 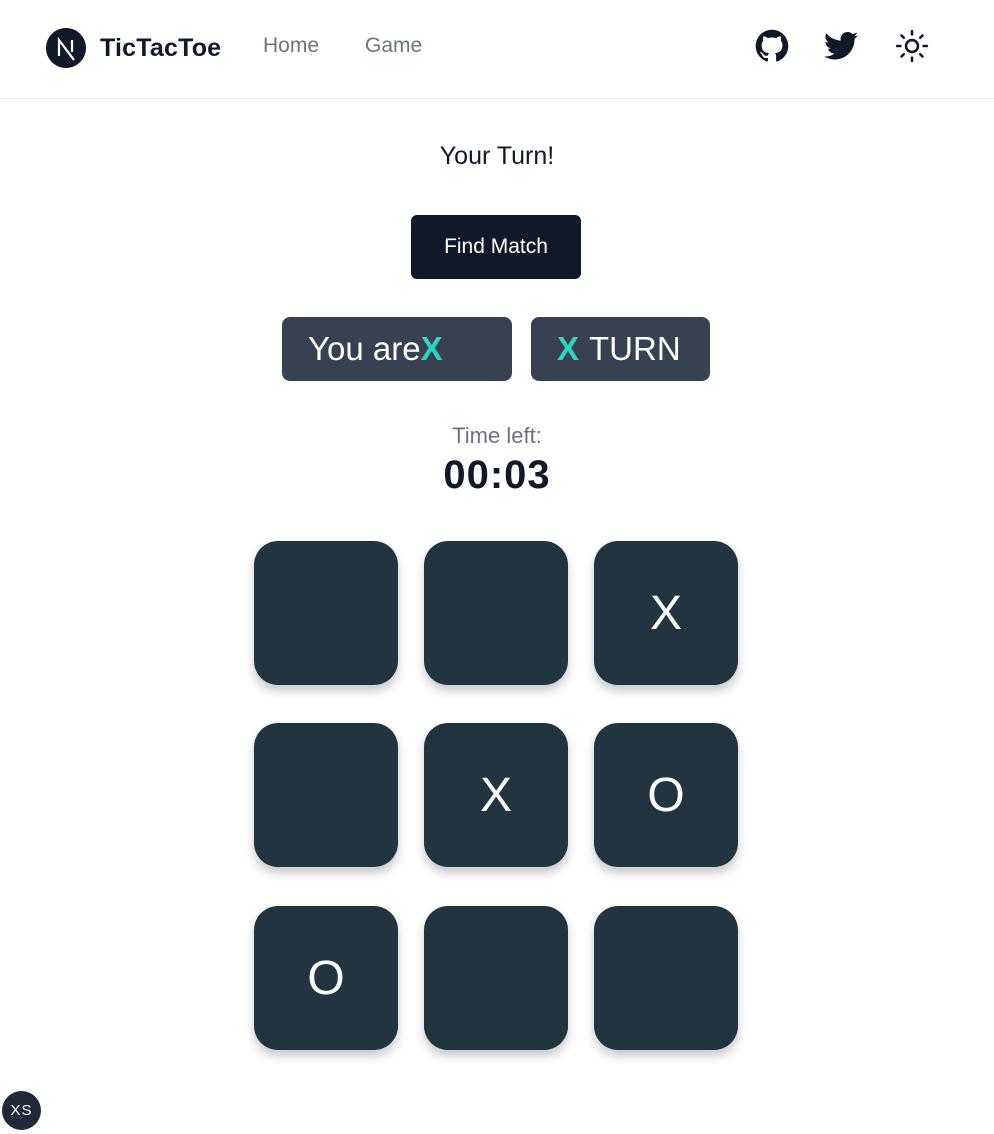 I want to click on brand: TicTacToe, so click(x=133, y=48).